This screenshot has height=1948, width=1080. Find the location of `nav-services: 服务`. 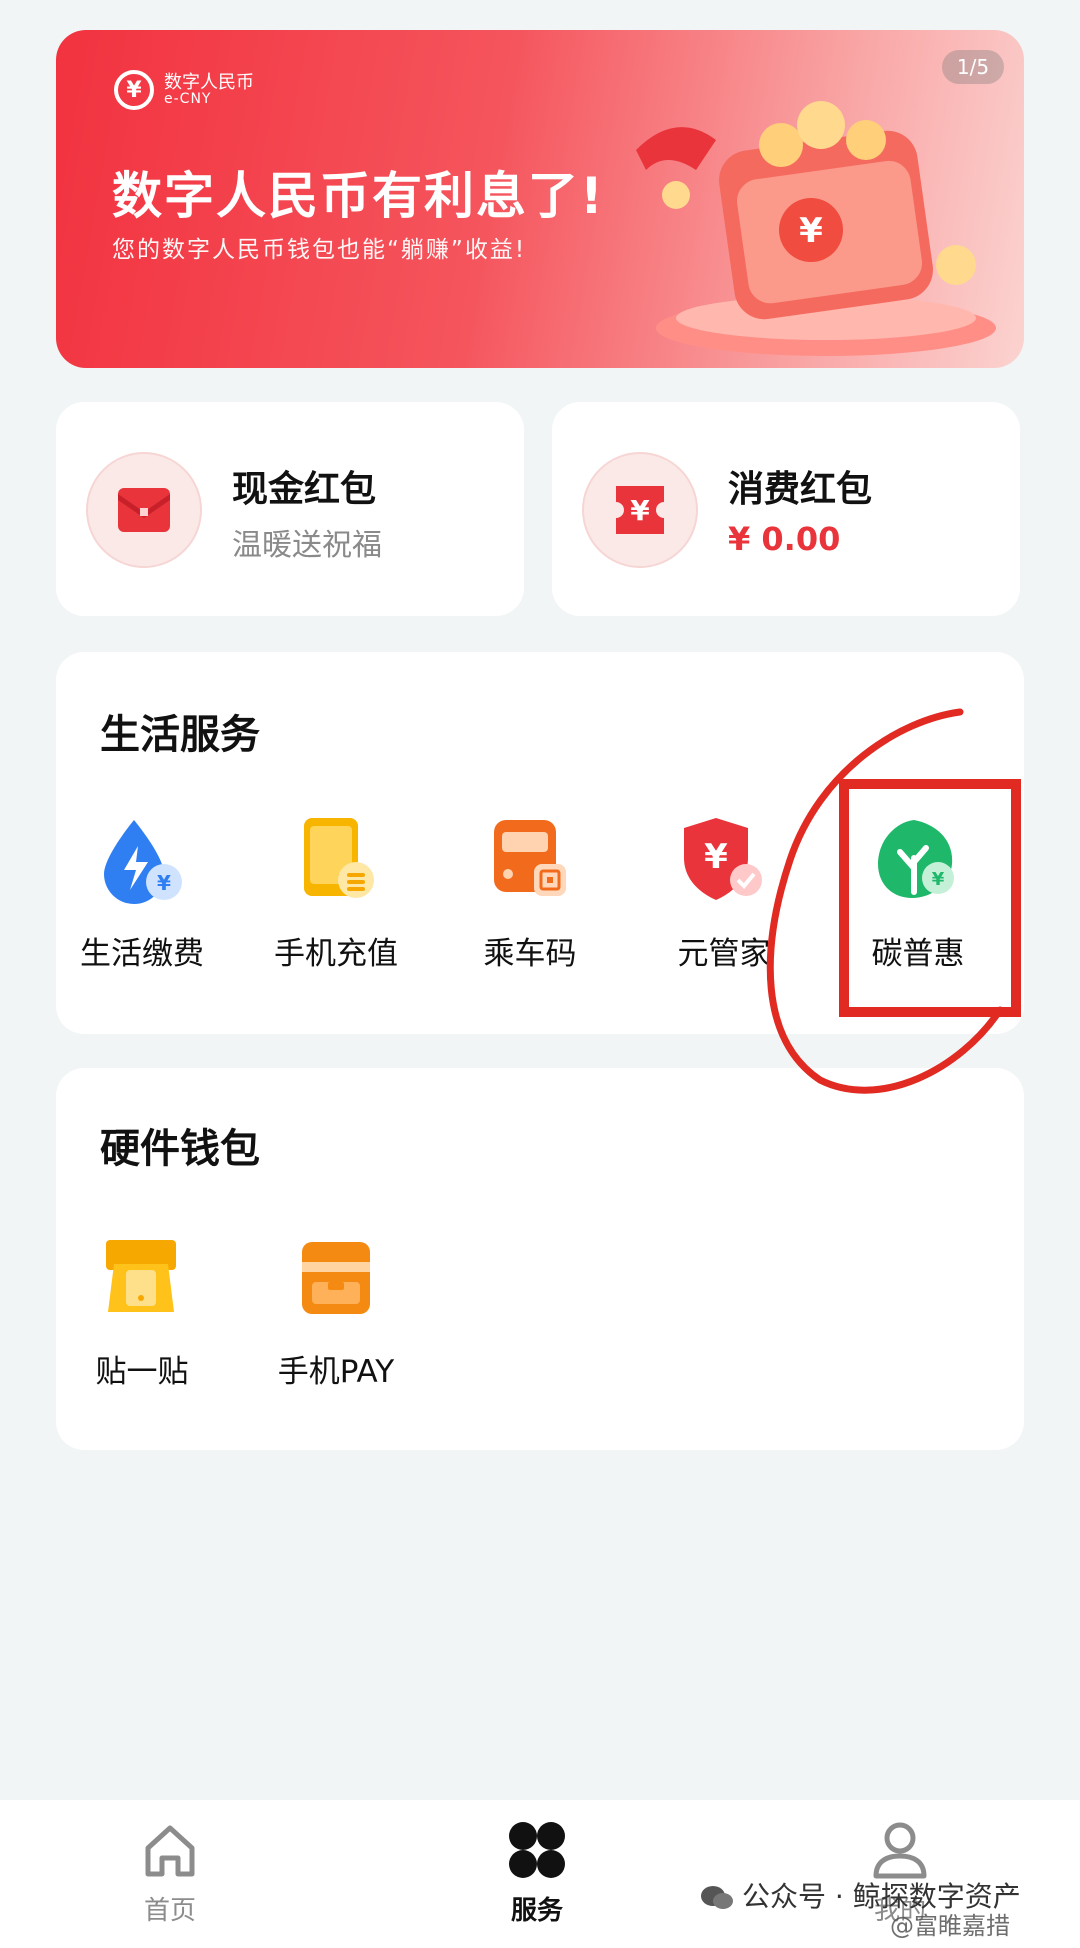

nav-services: 服务 is located at coordinates (537, 1872).